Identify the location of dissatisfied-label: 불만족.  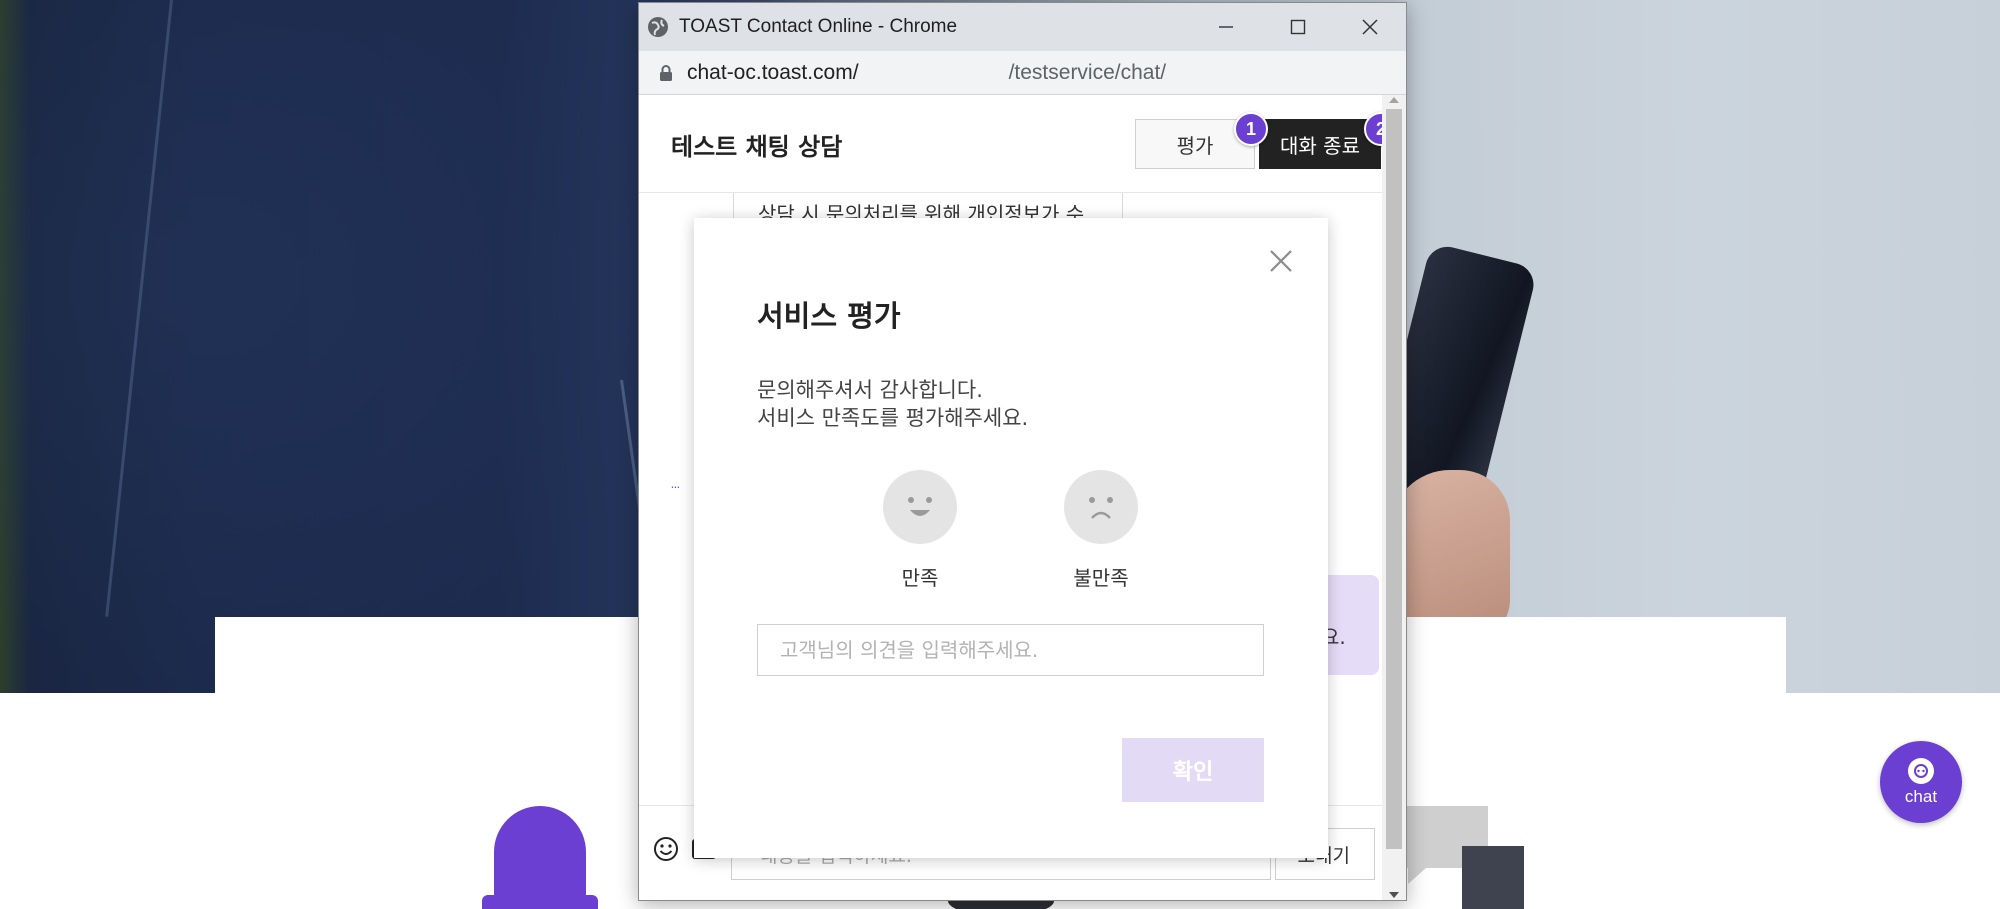
(1101, 578).